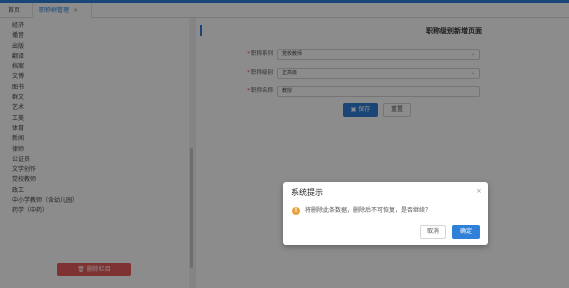 Image resolution: width=569 pixels, height=288 pixels. What do you see at coordinates (433, 232) in the screenshot?
I see `cancel-button: 取消` at bounding box center [433, 232].